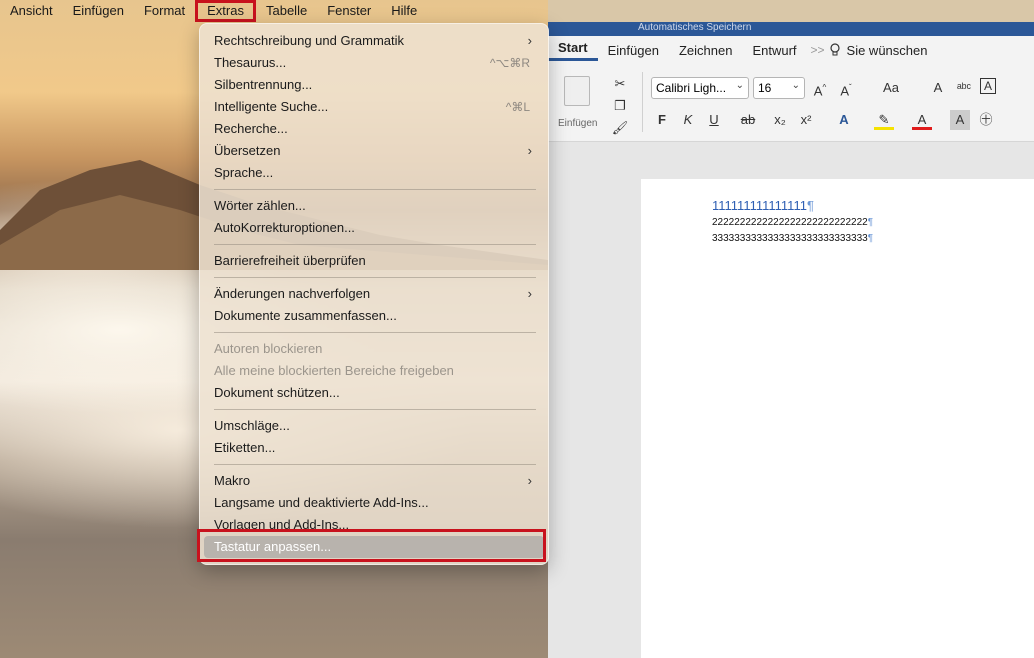  What do you see at coordinates (379, 261) in the screenshot?
I see `menu-item-barrierefreiheit: Barrierefreiheit überprüfen` at bounding box center [379, 261].